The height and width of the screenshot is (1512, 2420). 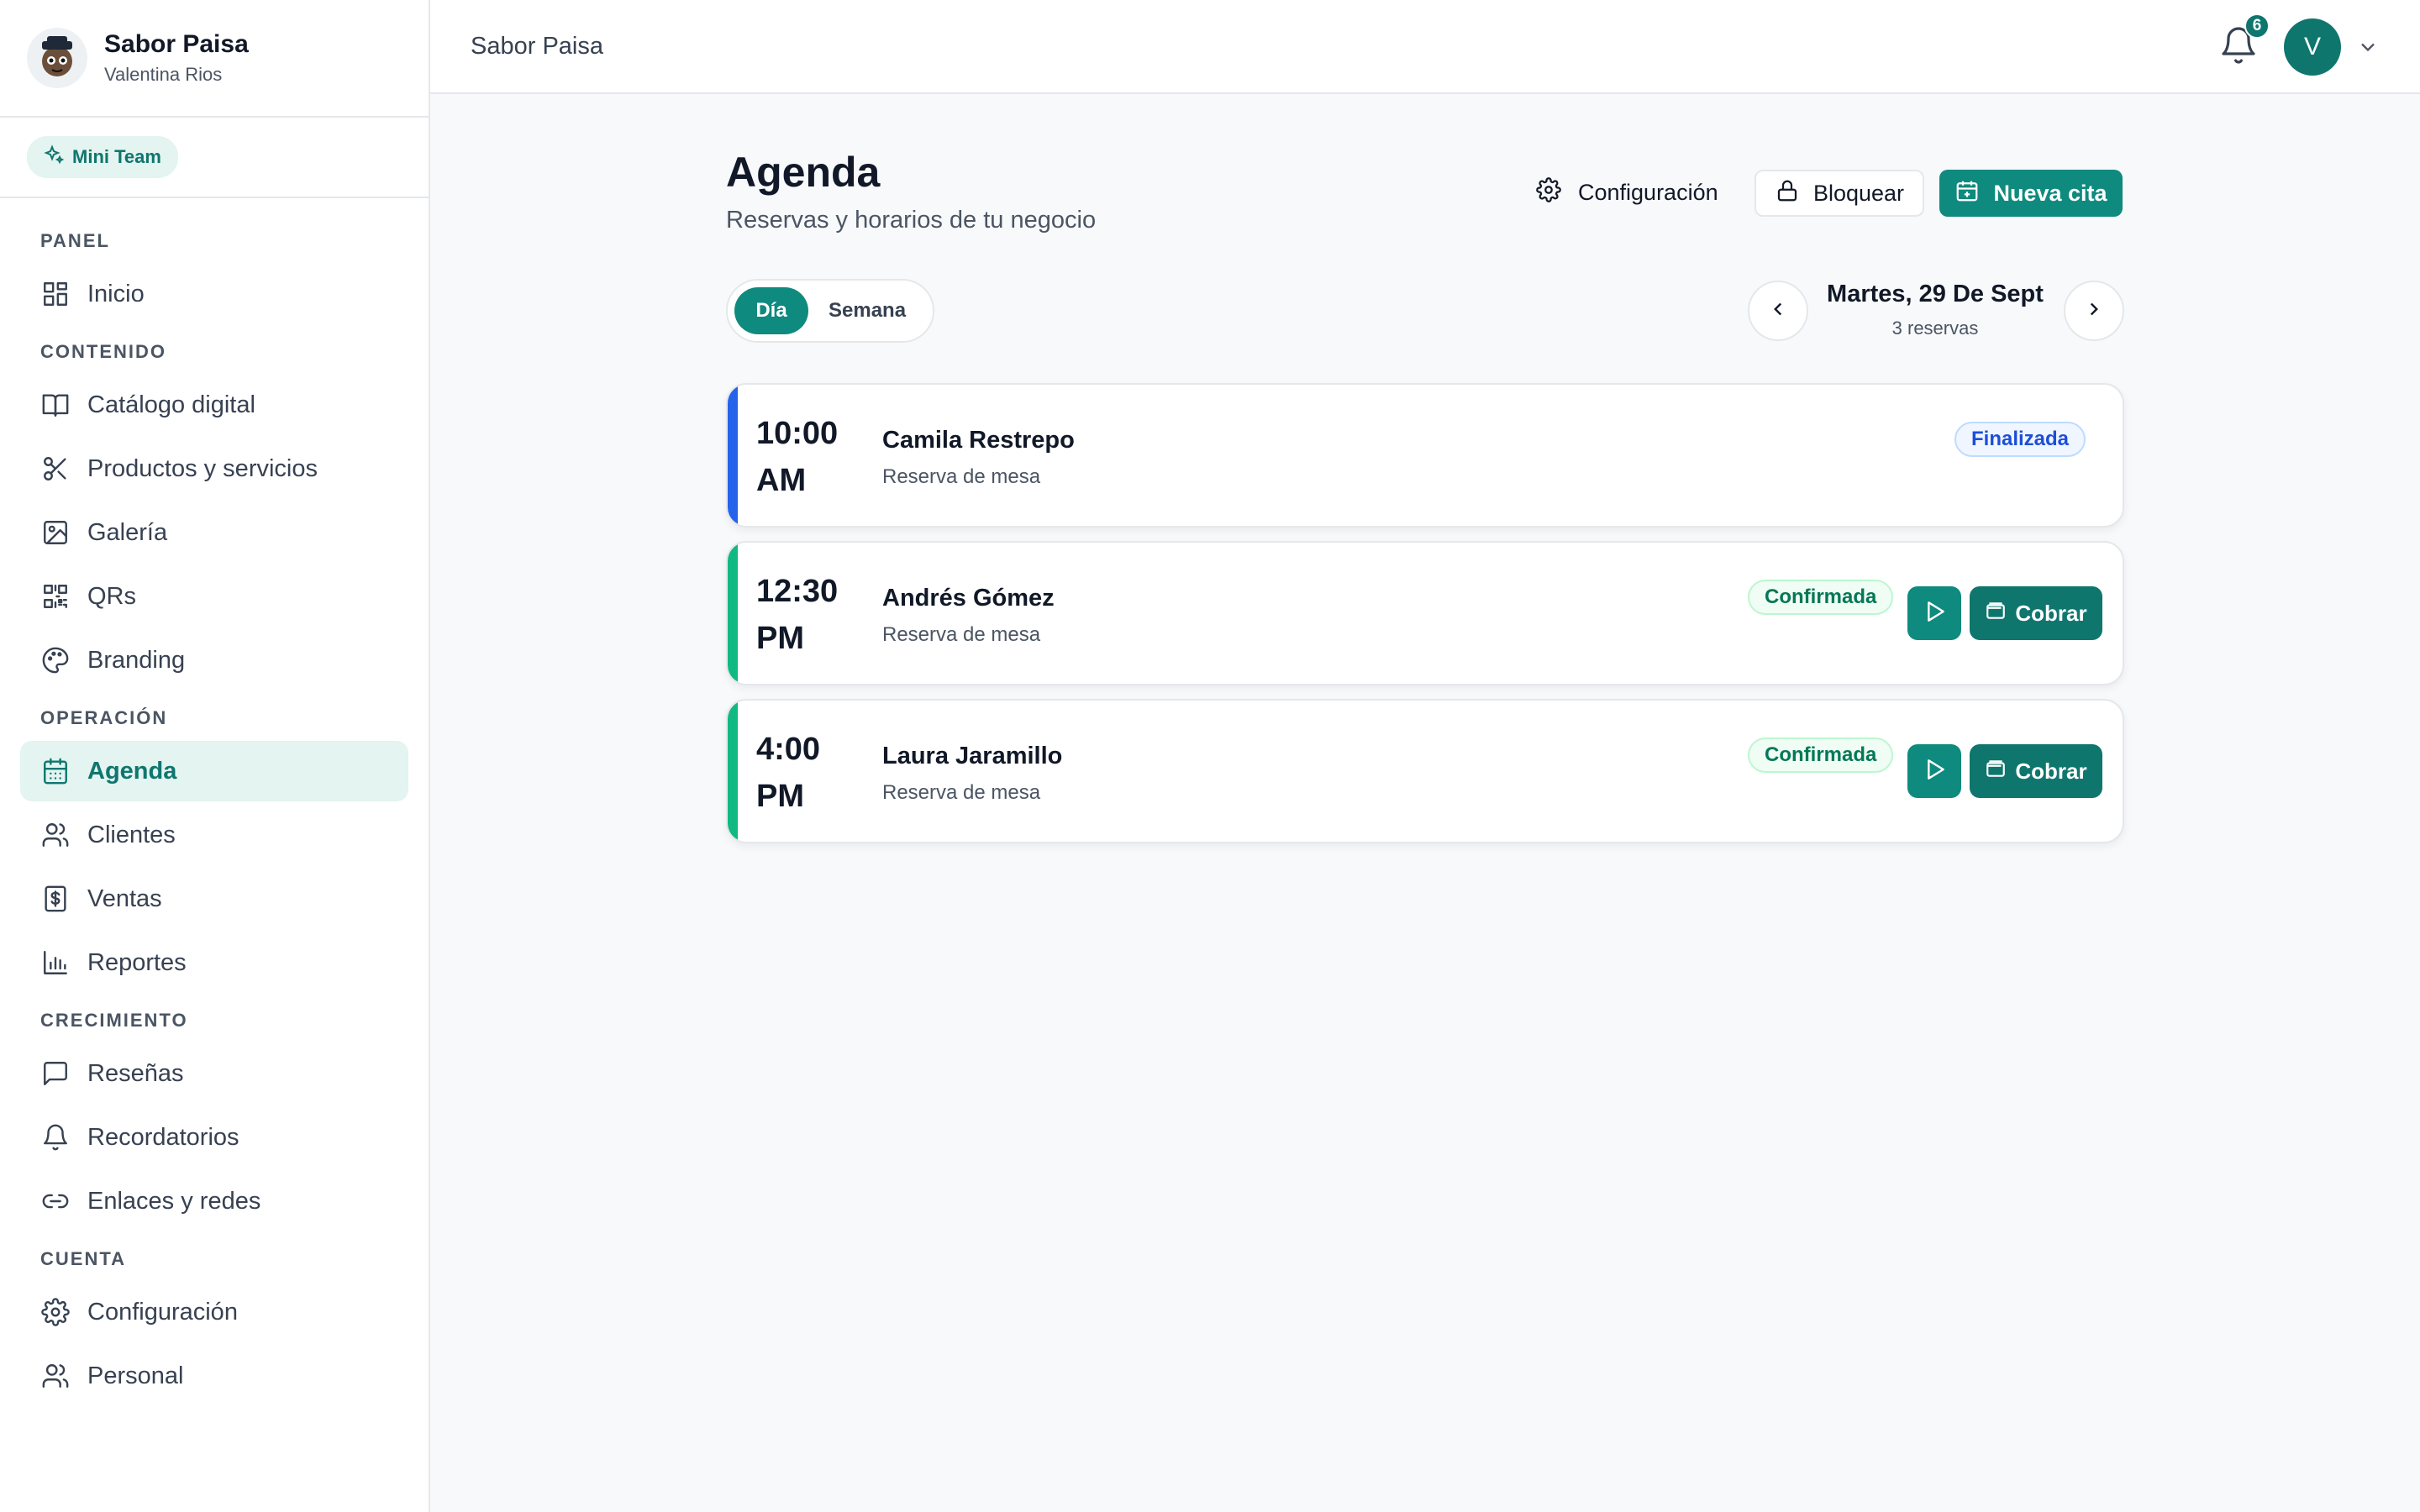 What do you see at coordinates (55, 660) in the screenshot?
I see `palette-icon` at bounding box center [55, 660].